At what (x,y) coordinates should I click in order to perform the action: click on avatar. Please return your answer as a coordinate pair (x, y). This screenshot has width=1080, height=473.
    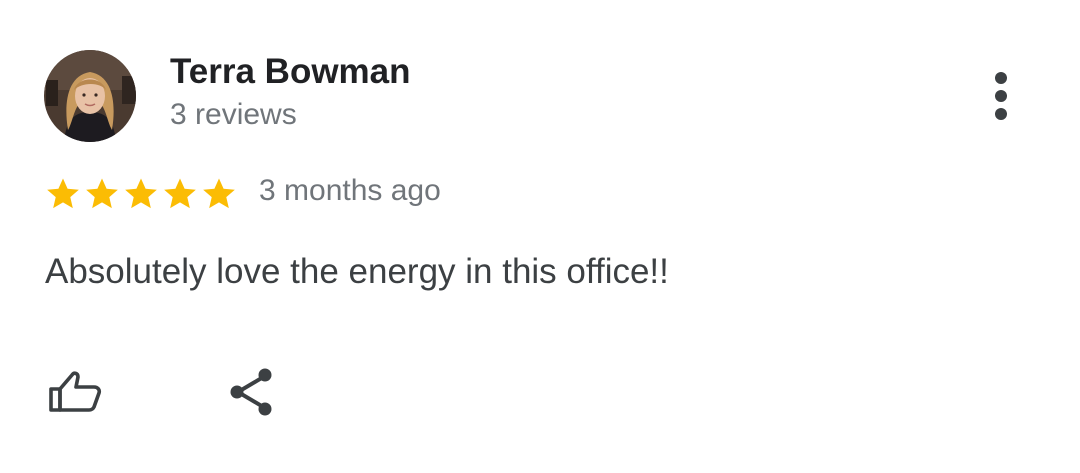
    Looking at the image, I should click on (90, 96).